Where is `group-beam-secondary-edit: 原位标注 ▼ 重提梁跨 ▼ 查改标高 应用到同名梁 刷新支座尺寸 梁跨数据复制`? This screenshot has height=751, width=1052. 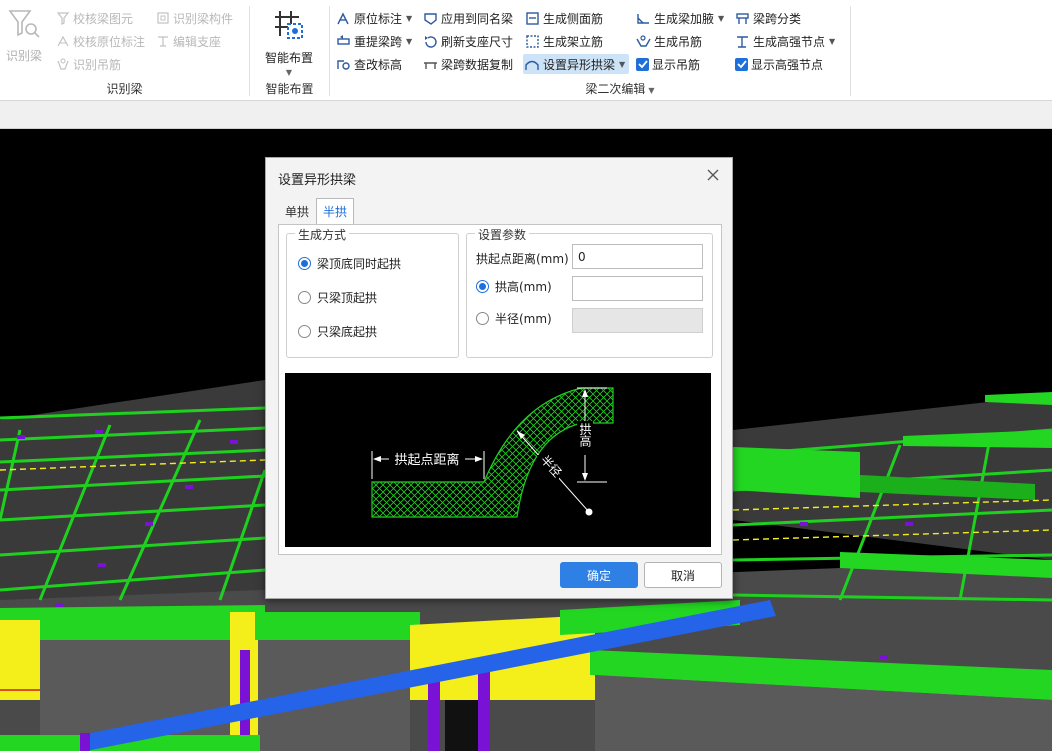 group-beam-secondary-edit: 原位标注 ▼ 重提梁跨 ▼ 查改标高 应用到同名梁 刷新支座尺寸 梁跨数据复制 is located at coordinates (590, 50).